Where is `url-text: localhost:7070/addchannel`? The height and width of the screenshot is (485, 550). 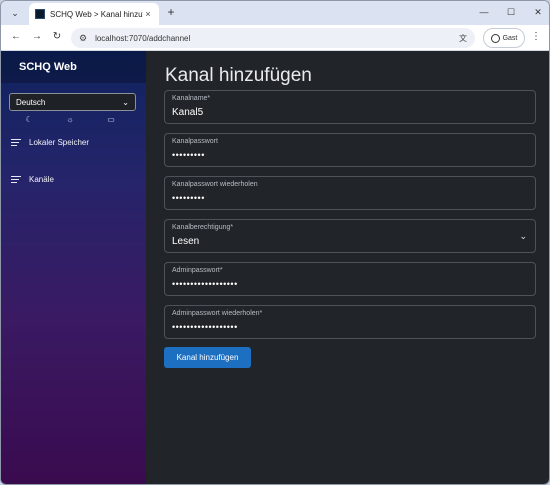
url-text: localhost:7070/addchannel is located at coordinates (277, 38).